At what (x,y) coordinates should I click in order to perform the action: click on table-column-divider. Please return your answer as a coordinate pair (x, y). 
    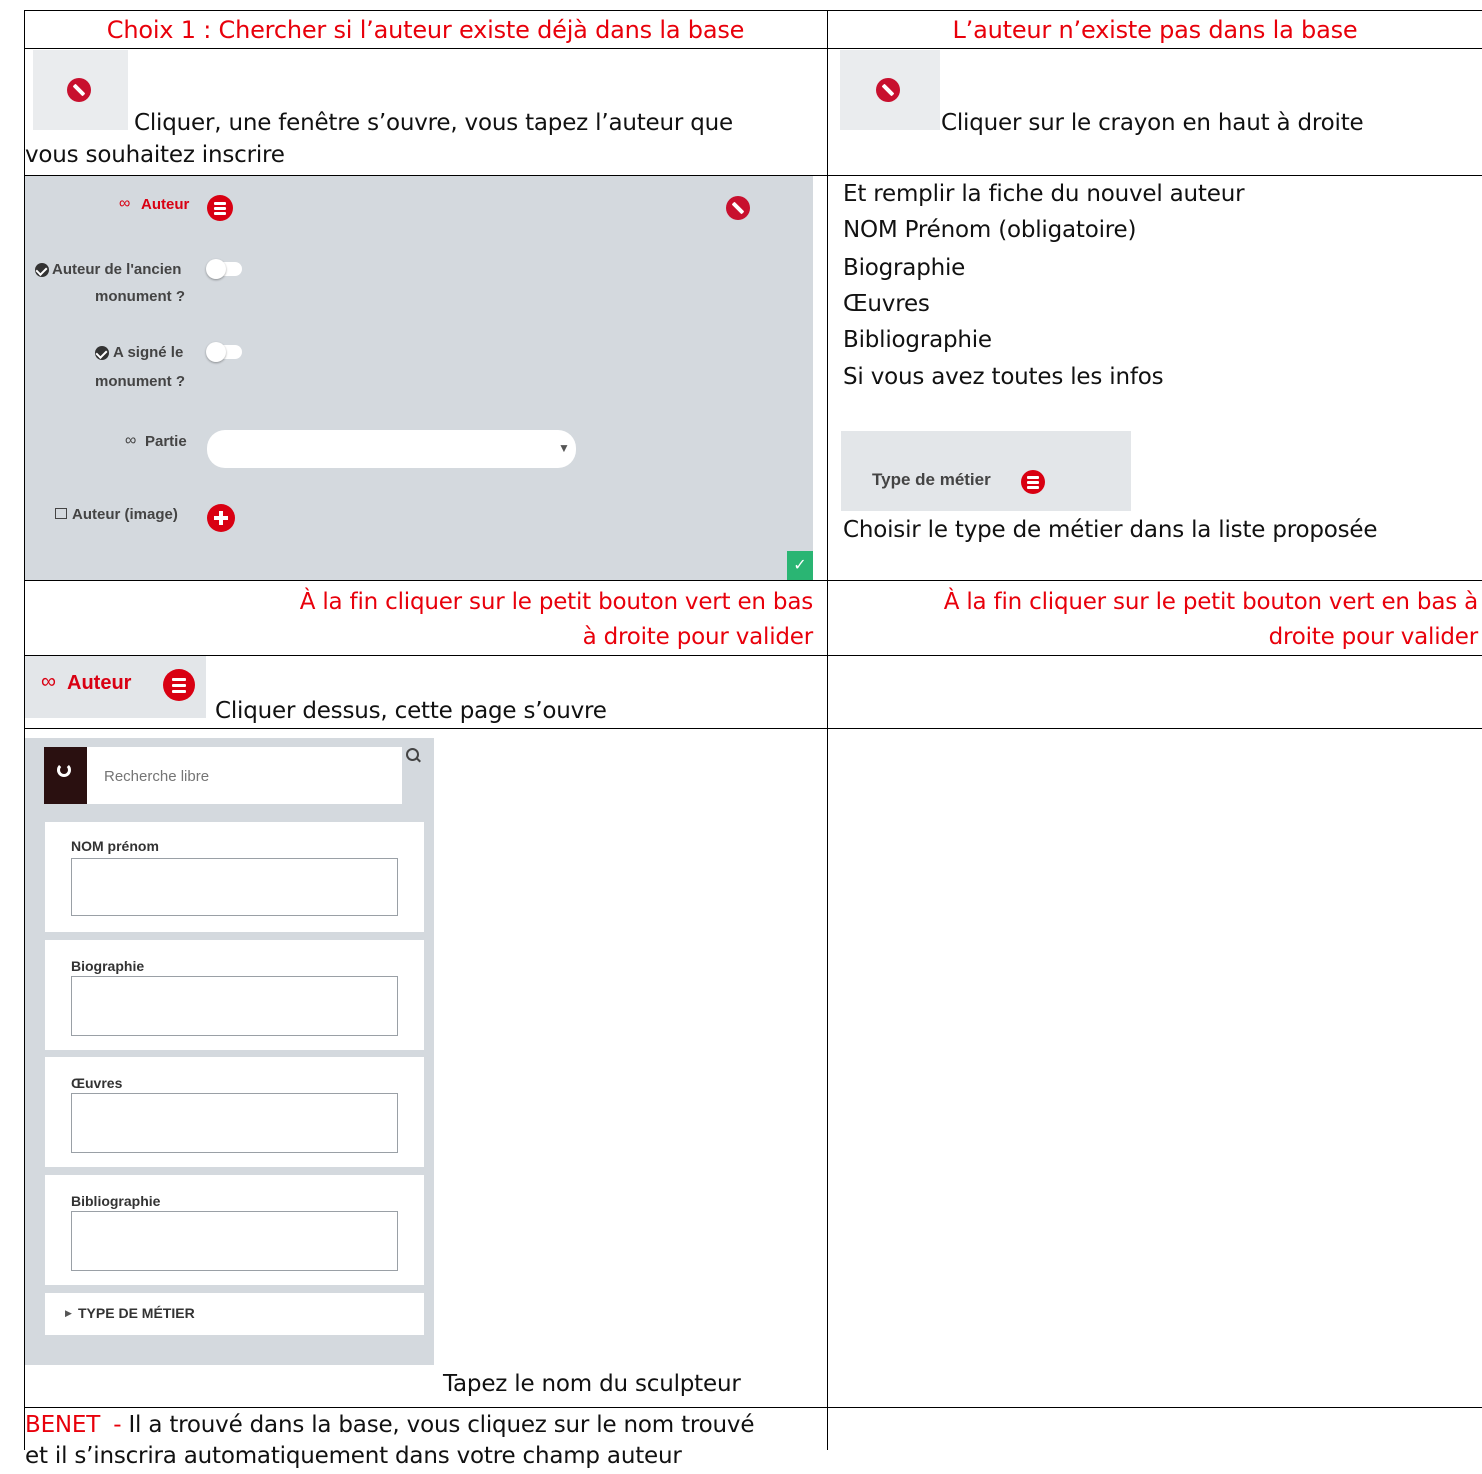
    Looking at the image, I should click on (827, 730).